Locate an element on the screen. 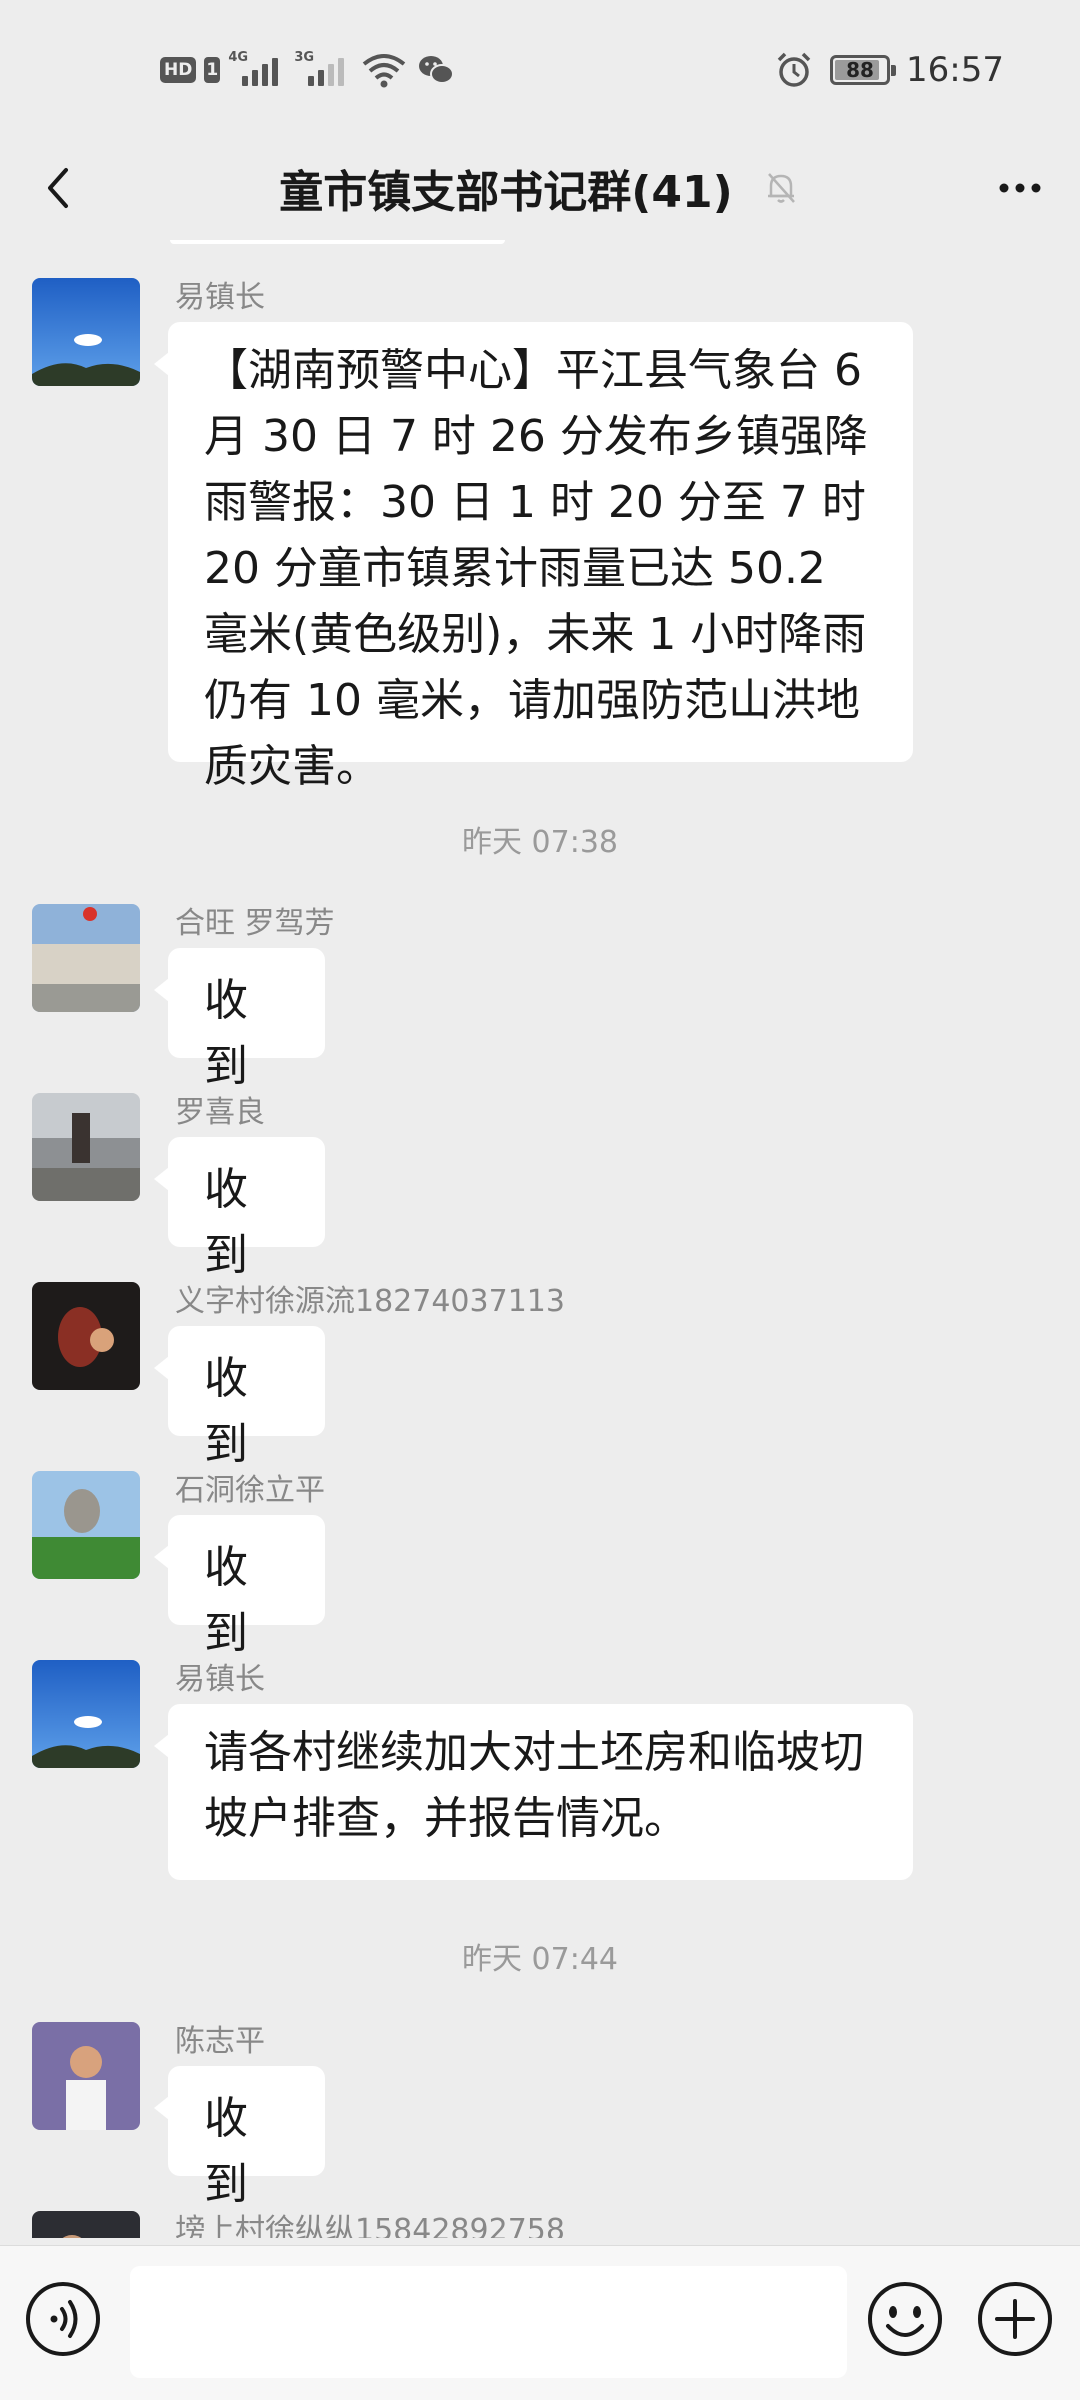  status-bar: HD 1 4G 3G 88 16:57 is located at coordinates (540, 68).